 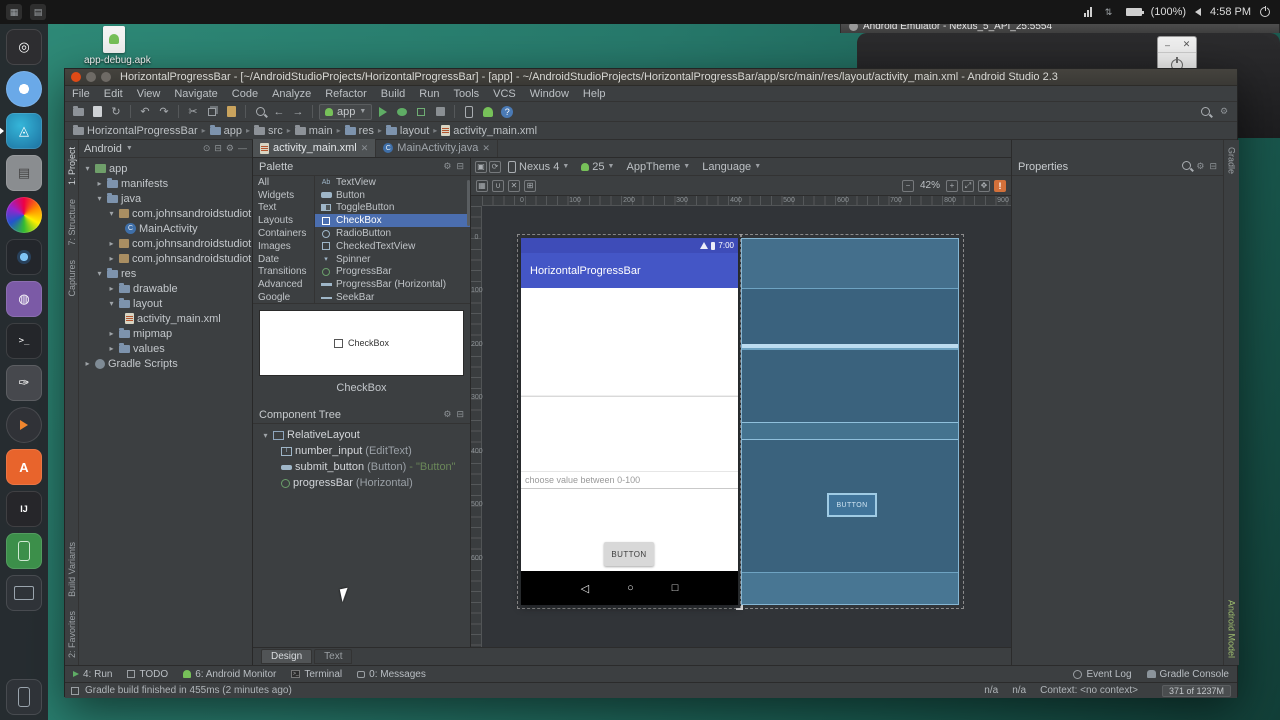 What do you see at coordinates (850, 431) in the screenshot?
I see `blueprint-number-input` at bounding box center [850, 431].